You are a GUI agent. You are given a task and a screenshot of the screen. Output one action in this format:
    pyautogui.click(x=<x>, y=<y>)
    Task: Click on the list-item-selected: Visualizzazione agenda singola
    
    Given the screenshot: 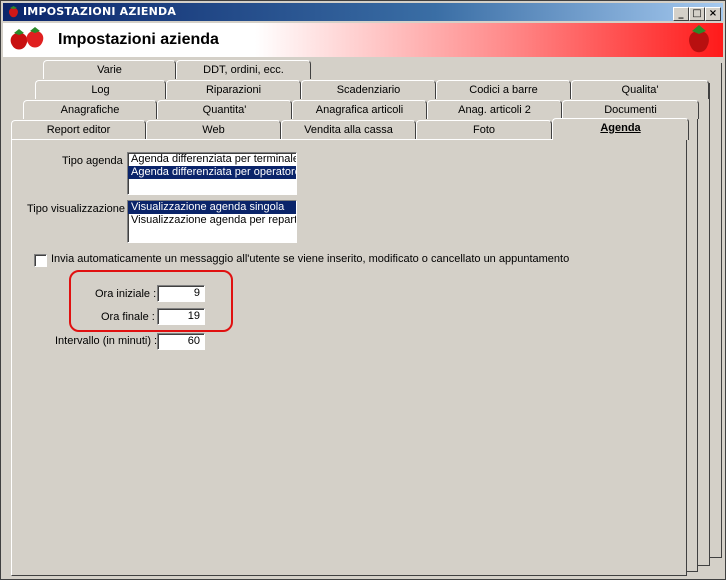 What is the action you would take?
    pyautogui.click(x=212, y=207)
    